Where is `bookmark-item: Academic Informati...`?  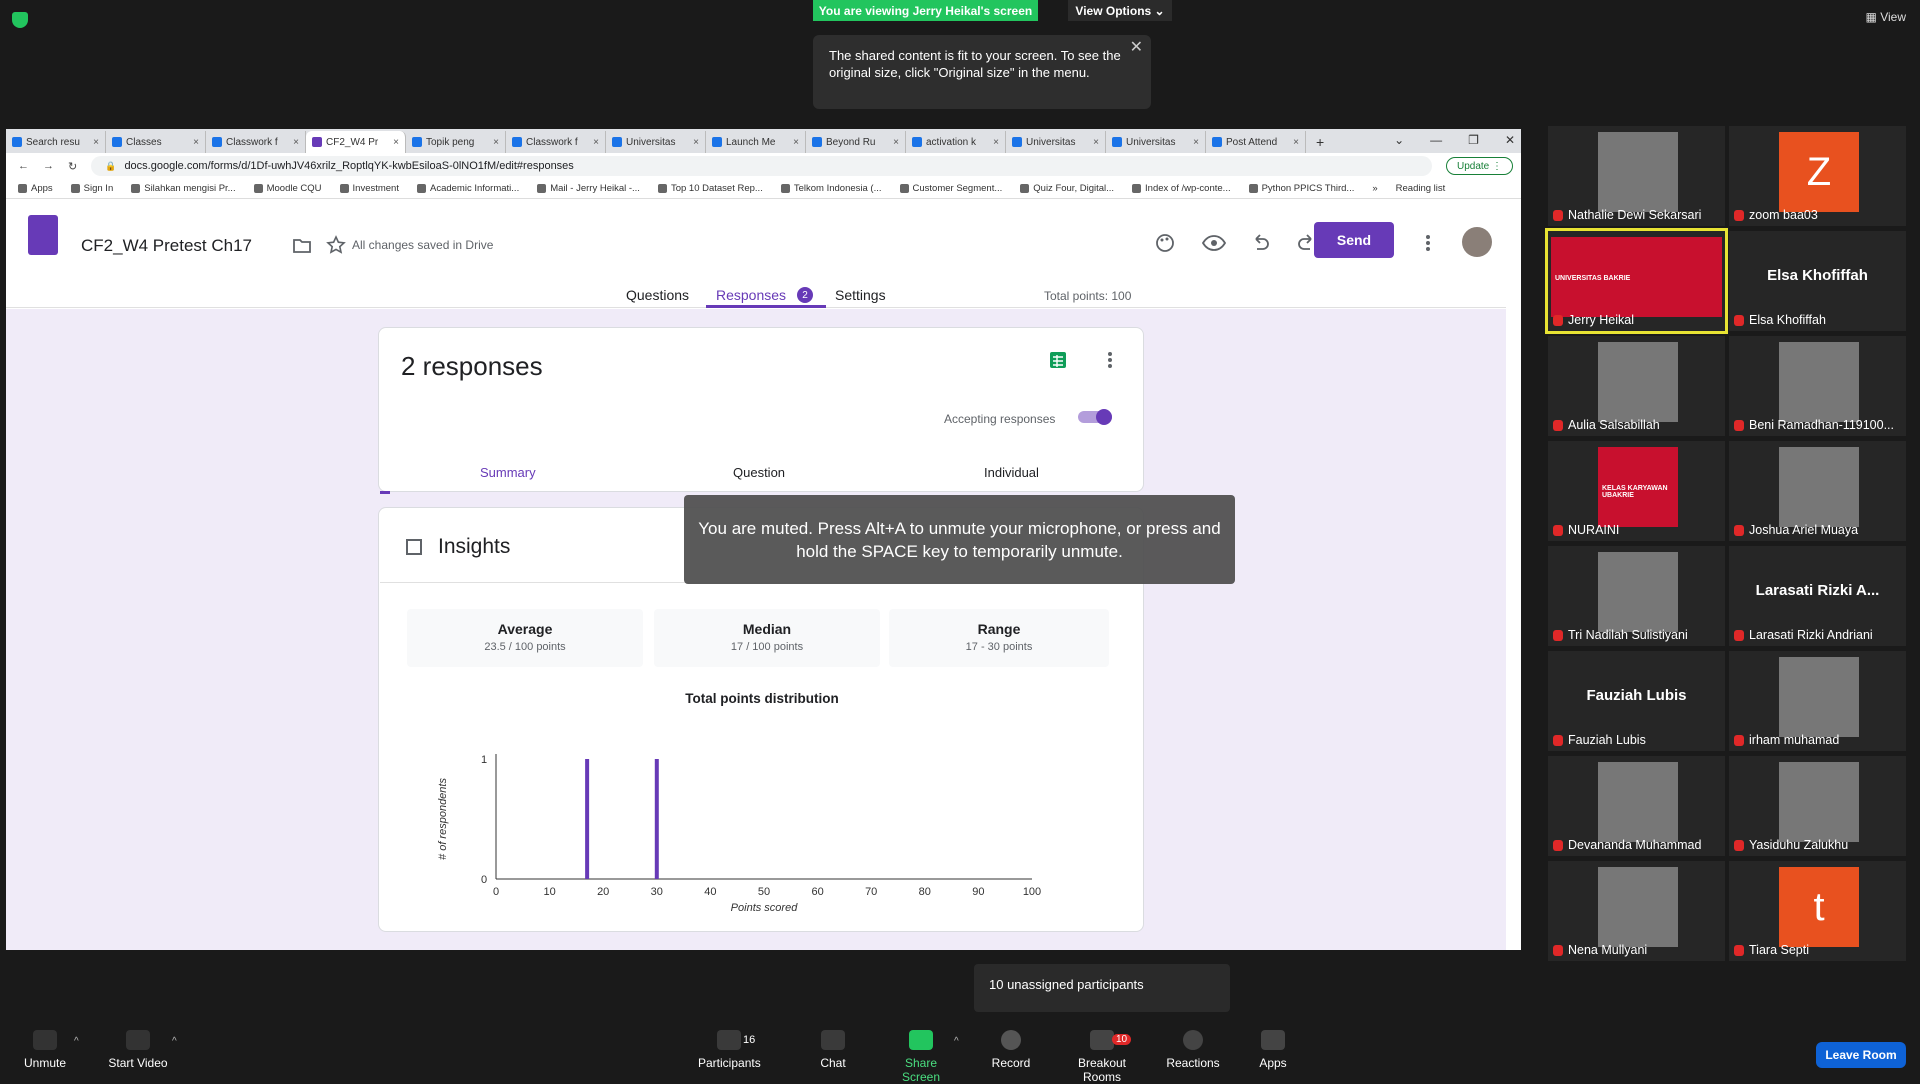
bookmark-item: Academic Informati... is located at coordinates (467, 188).